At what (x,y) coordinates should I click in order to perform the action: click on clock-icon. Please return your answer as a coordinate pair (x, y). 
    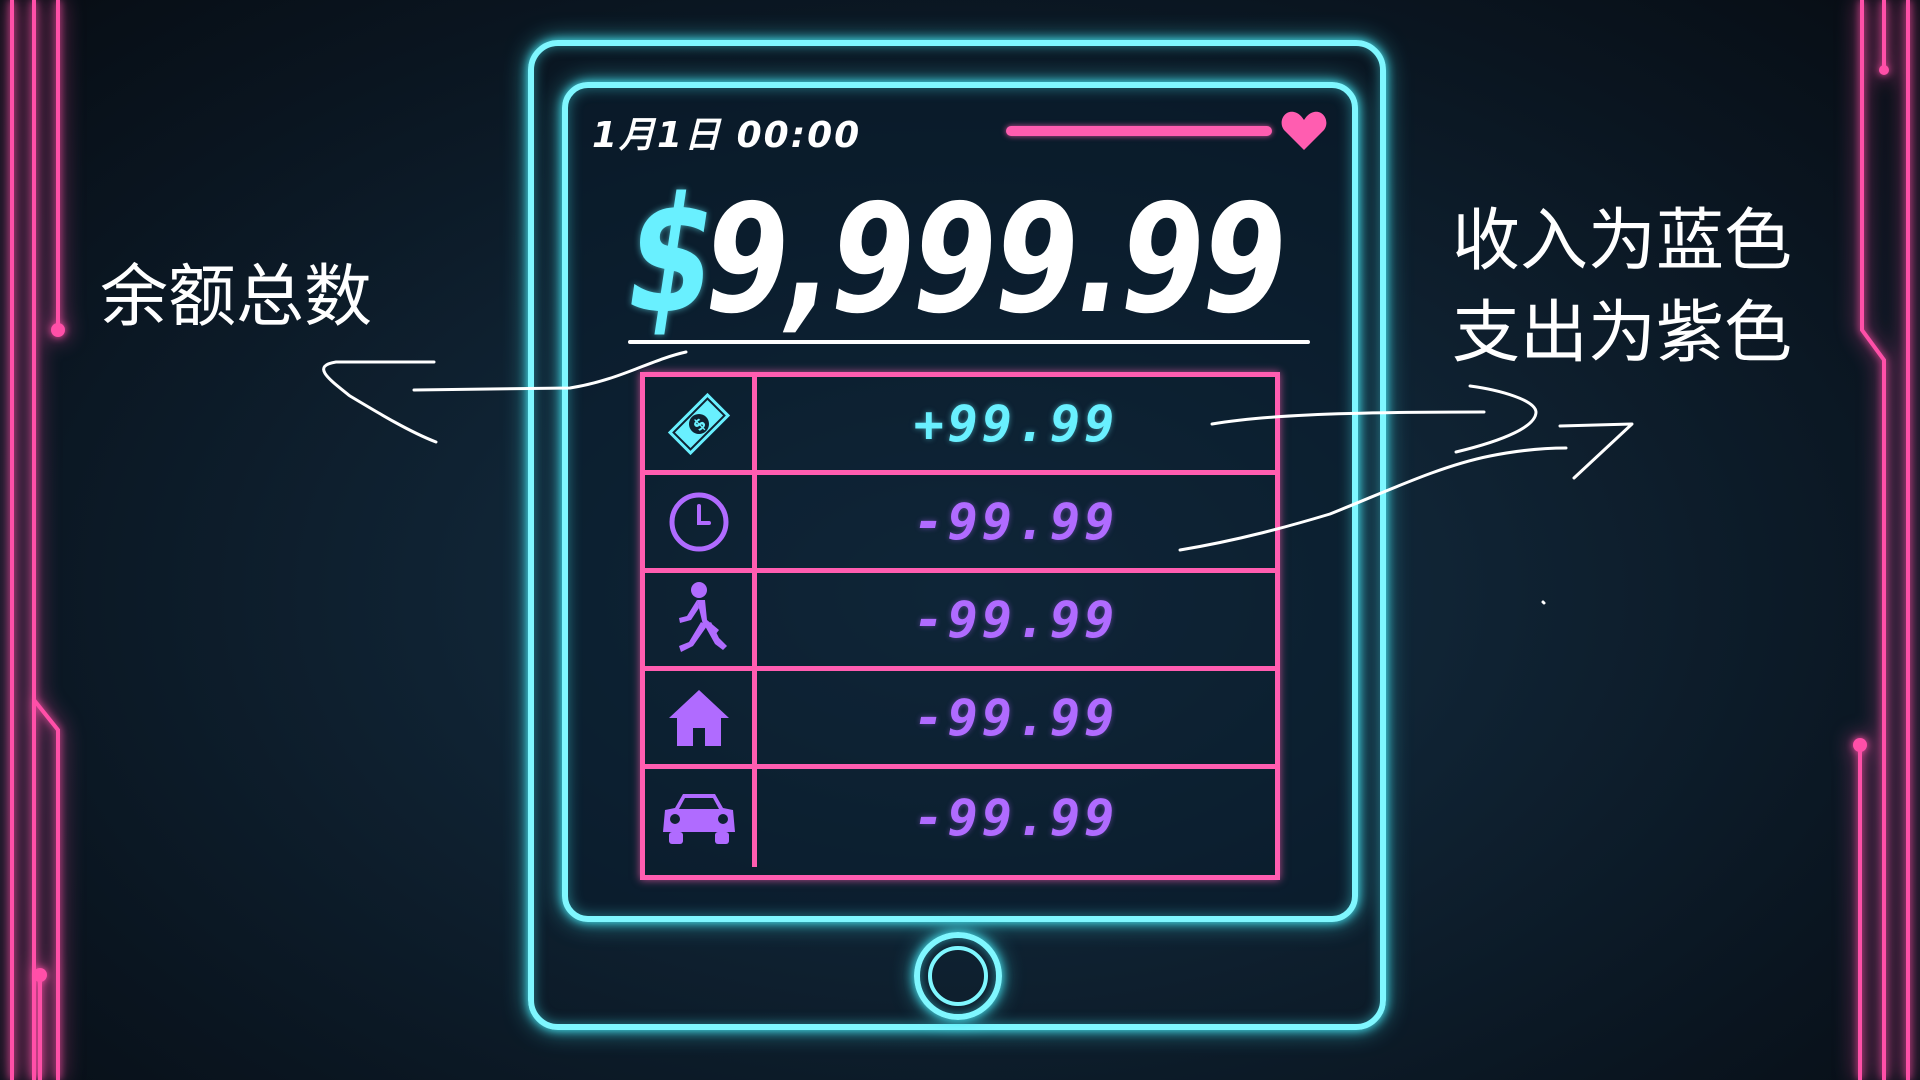
    Looking at the image, I should click on (698, 521).